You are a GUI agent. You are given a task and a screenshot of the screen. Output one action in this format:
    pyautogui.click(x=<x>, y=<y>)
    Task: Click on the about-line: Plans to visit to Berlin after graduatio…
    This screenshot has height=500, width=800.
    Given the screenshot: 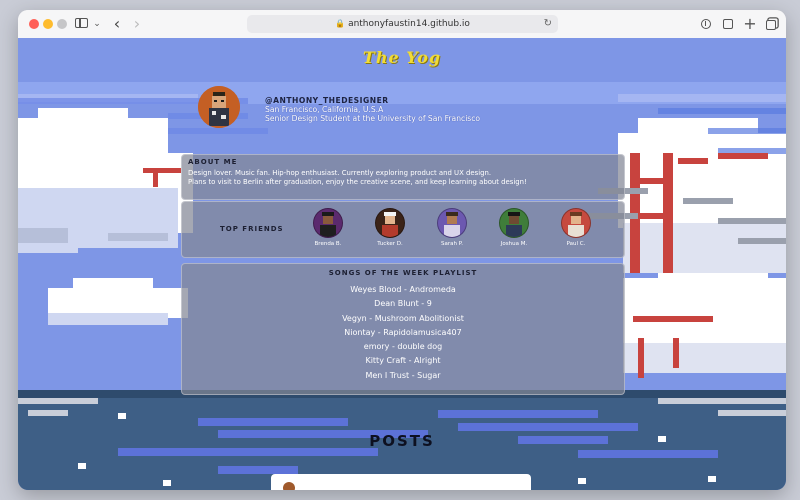 What is the action you would take?
    pyautogui.click(x=357, y=182)
    